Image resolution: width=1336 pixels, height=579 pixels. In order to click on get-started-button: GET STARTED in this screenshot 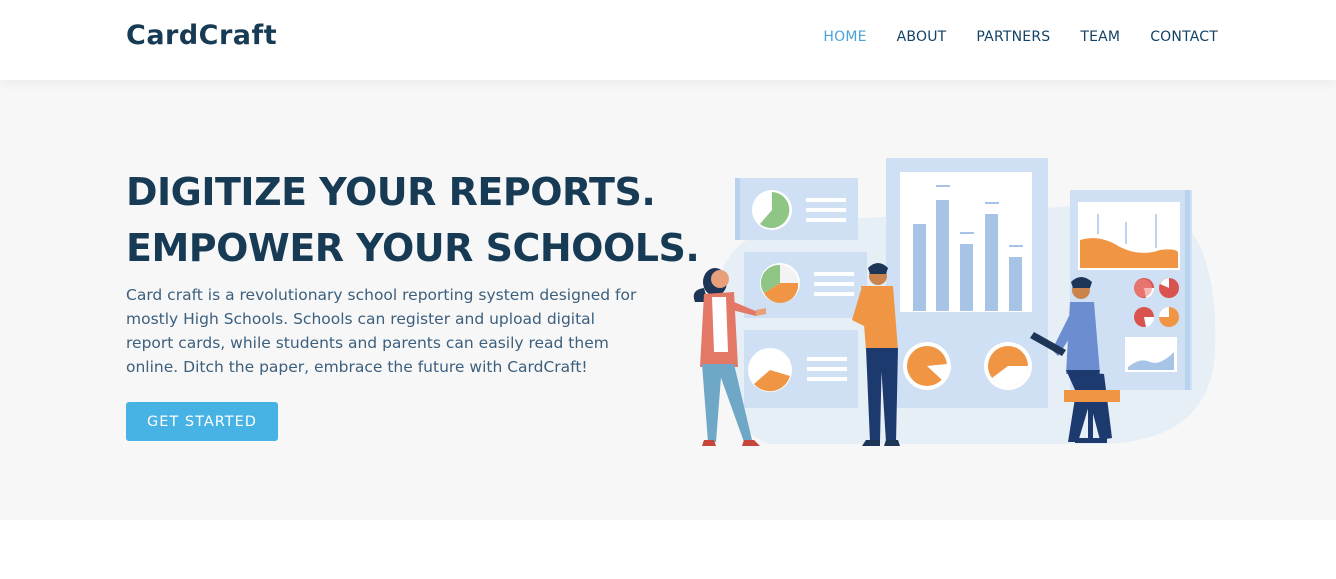, I will do `click(202, 421)`.